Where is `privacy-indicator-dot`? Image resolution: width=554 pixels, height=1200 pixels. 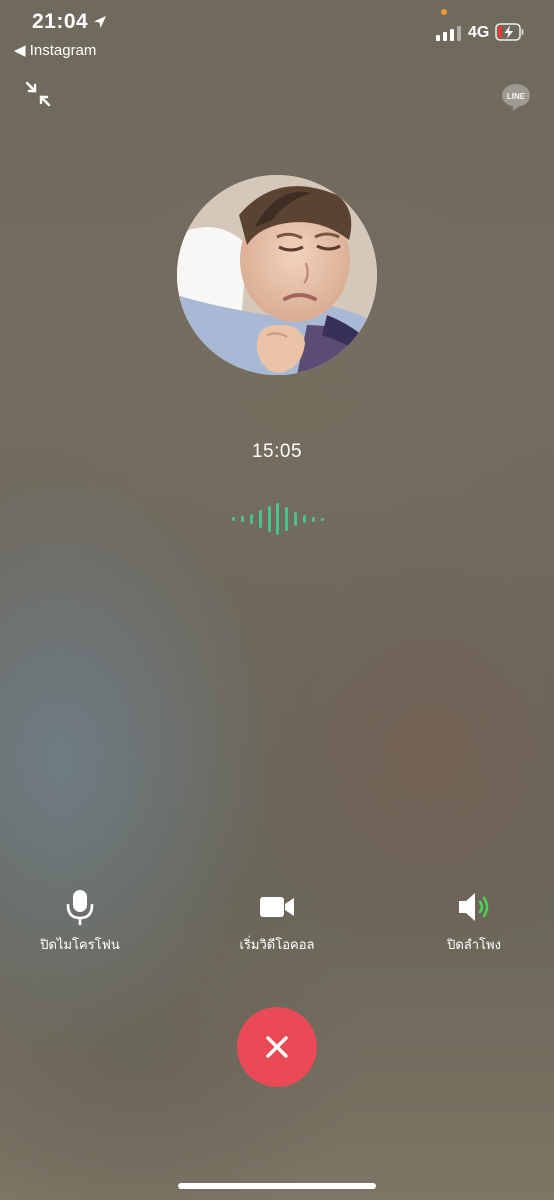
privacy-indicator-dot is located at coordinates (444, 12).